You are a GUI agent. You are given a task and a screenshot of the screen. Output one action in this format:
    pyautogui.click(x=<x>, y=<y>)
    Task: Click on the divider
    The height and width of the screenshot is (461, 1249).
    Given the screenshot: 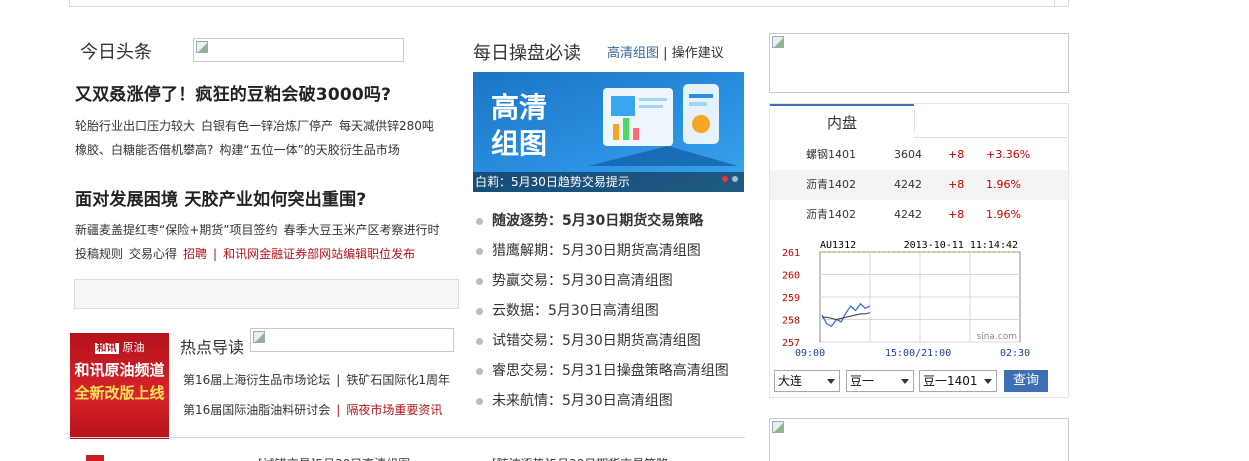 What is the action you would take?
    pyautogui.click(x=406, y=437)
    